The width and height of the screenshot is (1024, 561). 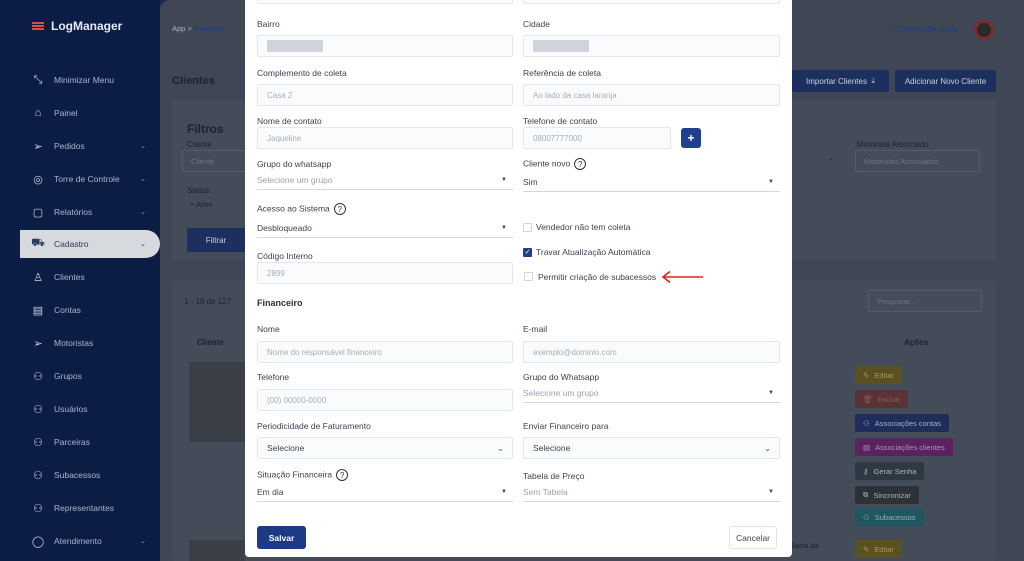 What do you see at coordinates (882, 399) in the screenshot?
I see `excluir-button: 🗑 Excluir` at bounding box center [882, 399].